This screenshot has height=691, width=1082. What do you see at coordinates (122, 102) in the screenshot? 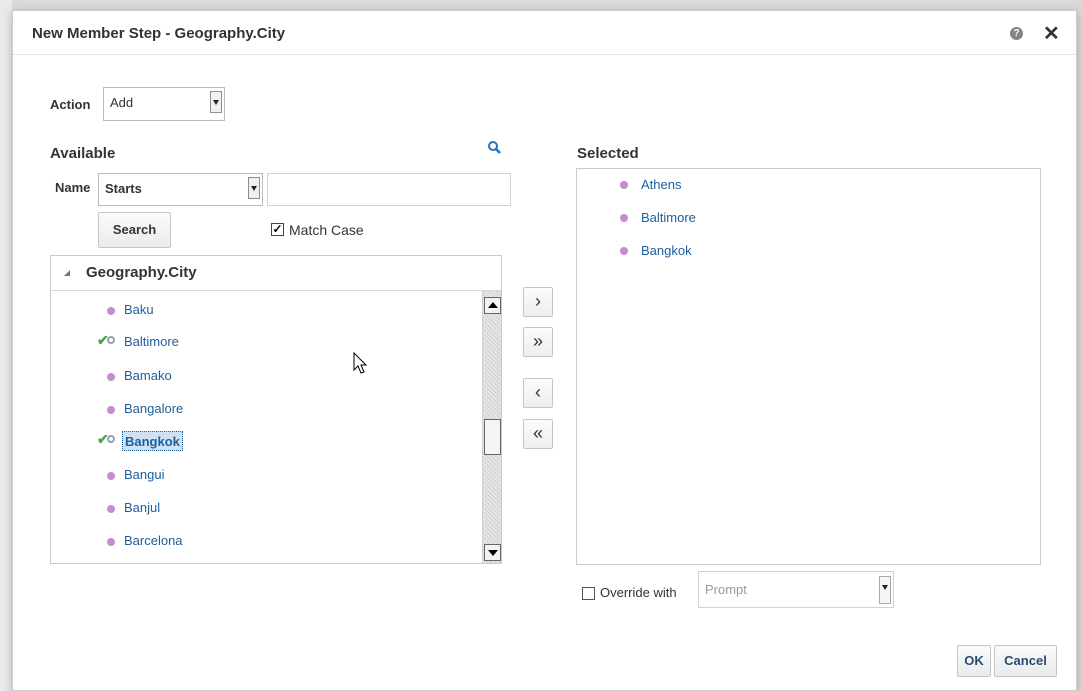
I see `action-select-value: Add` at bounding box center [122, 102].